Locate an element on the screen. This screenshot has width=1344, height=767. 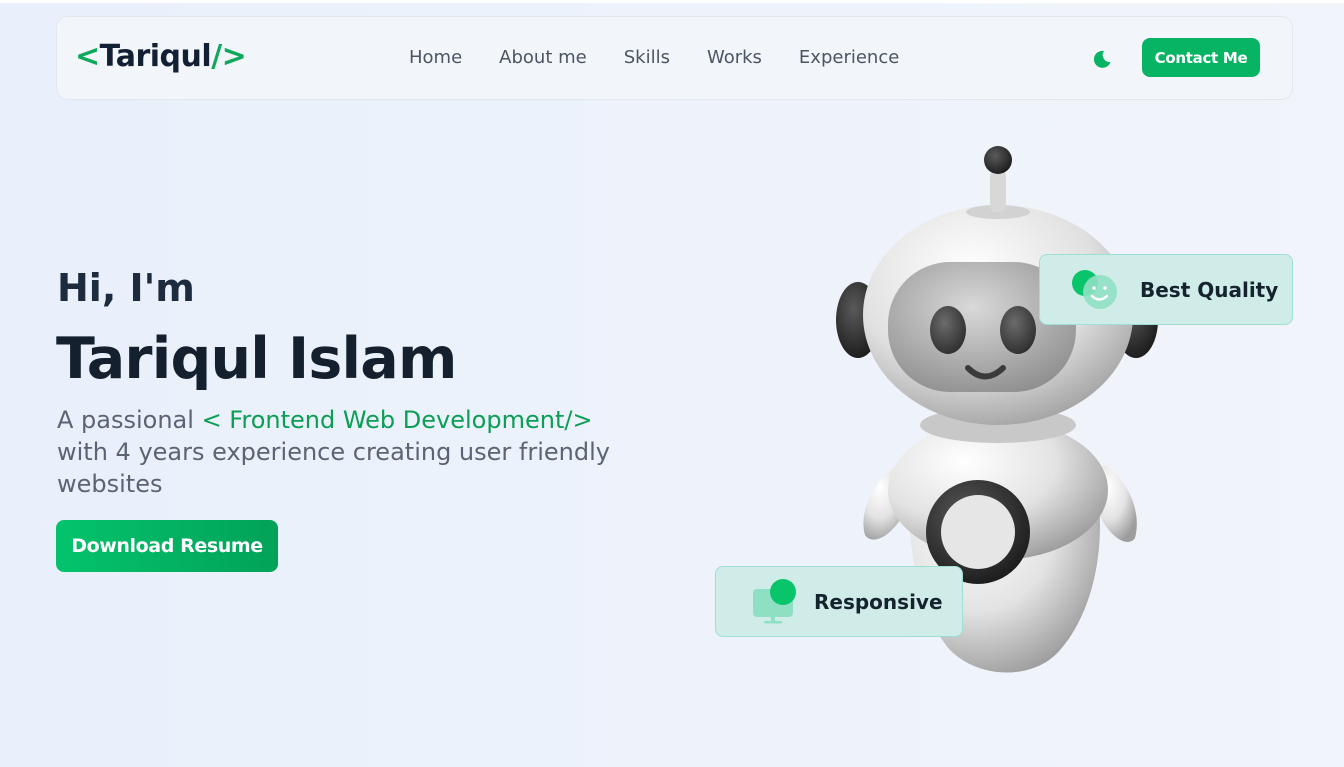
nav-links: Home About me Skills Works Experience is located at coordinates (654, 57).